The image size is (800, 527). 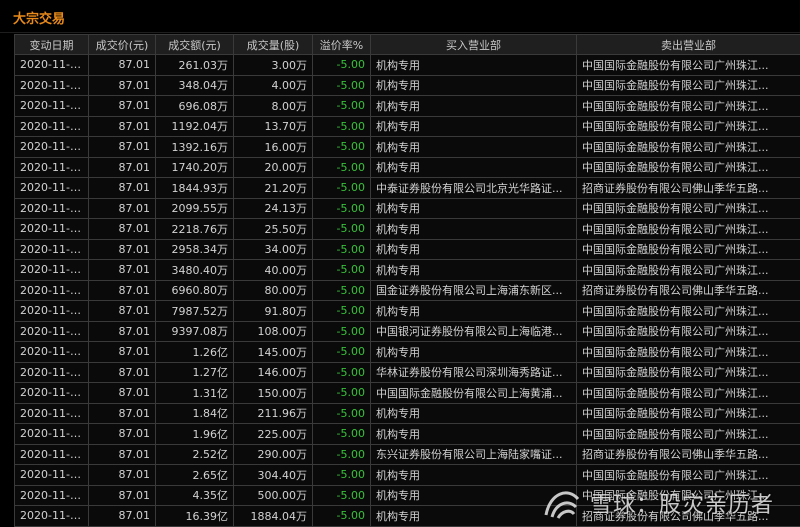 I want to click on cell-amount: 1844.93万, so click(x=194, y=188).